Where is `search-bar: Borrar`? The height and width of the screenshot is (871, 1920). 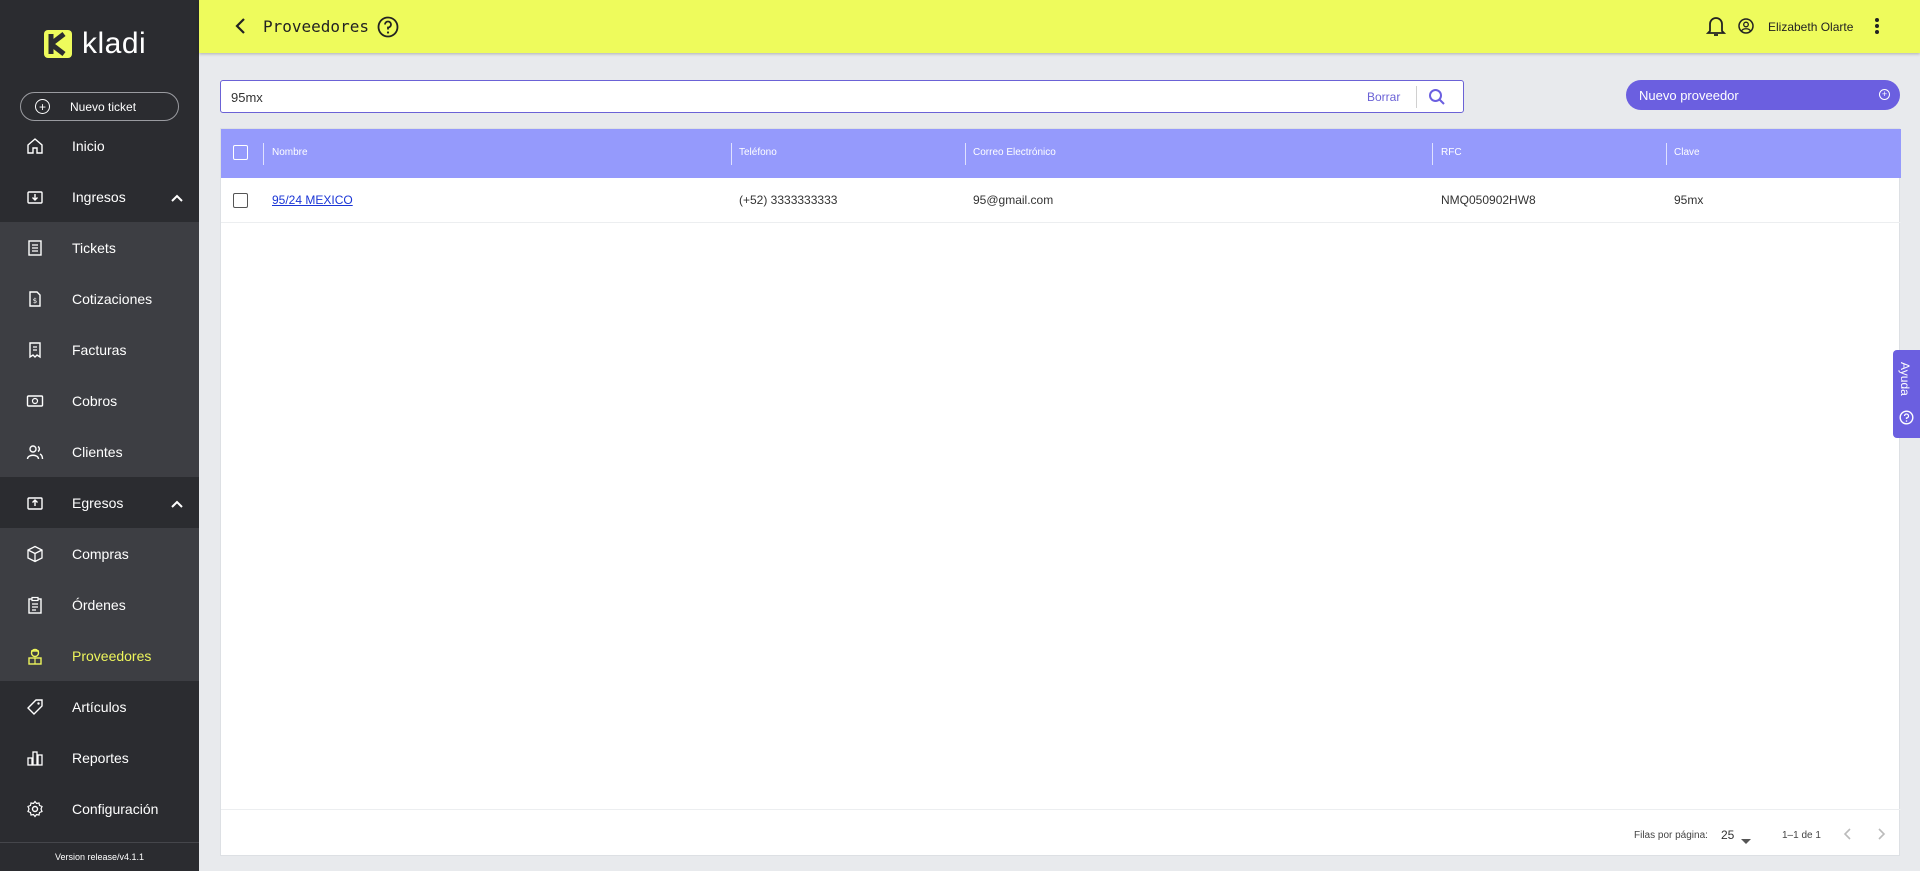 search-bar: Borrar is located at coordinates (842, 96).